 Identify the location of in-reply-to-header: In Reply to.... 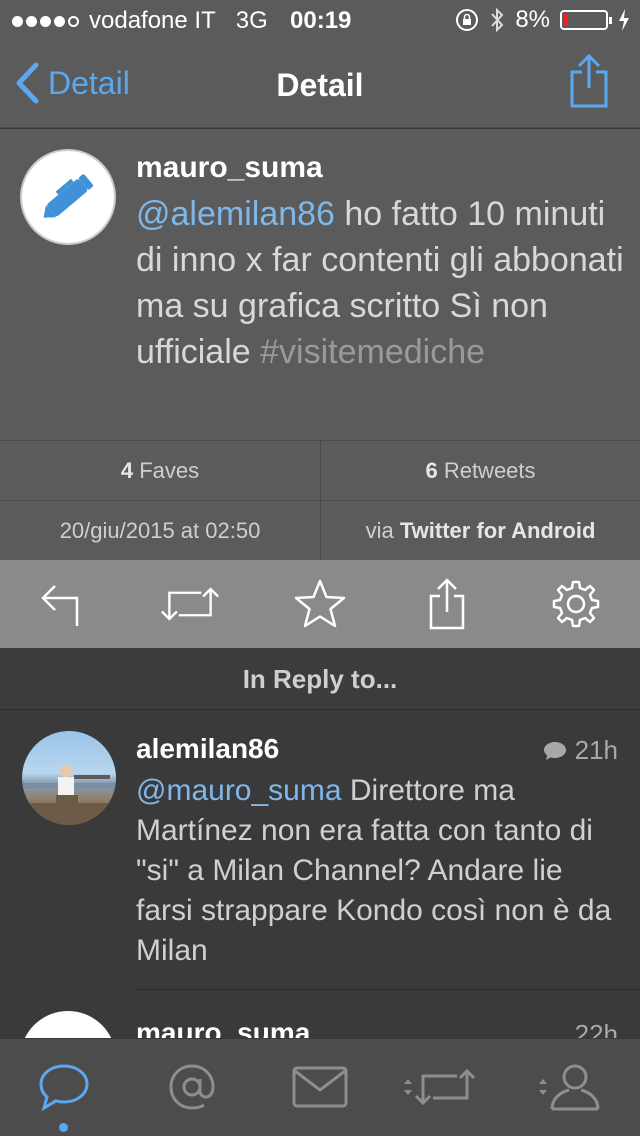
(320, 679).